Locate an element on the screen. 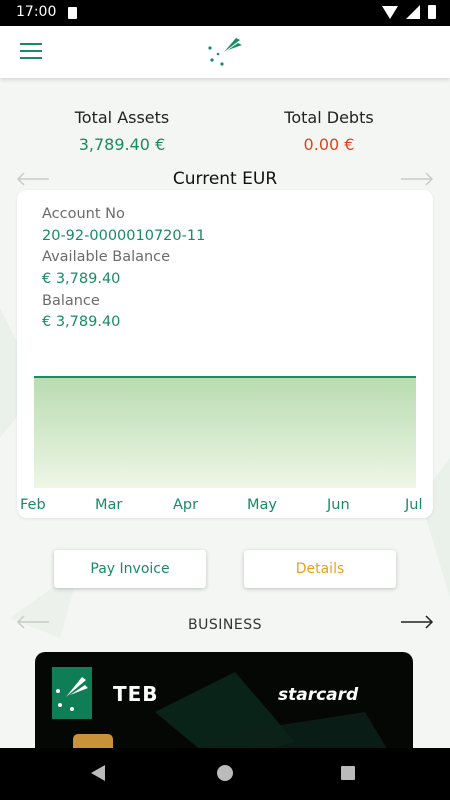  total-debts-label: Total Debts is located at coordinates (329, 117).